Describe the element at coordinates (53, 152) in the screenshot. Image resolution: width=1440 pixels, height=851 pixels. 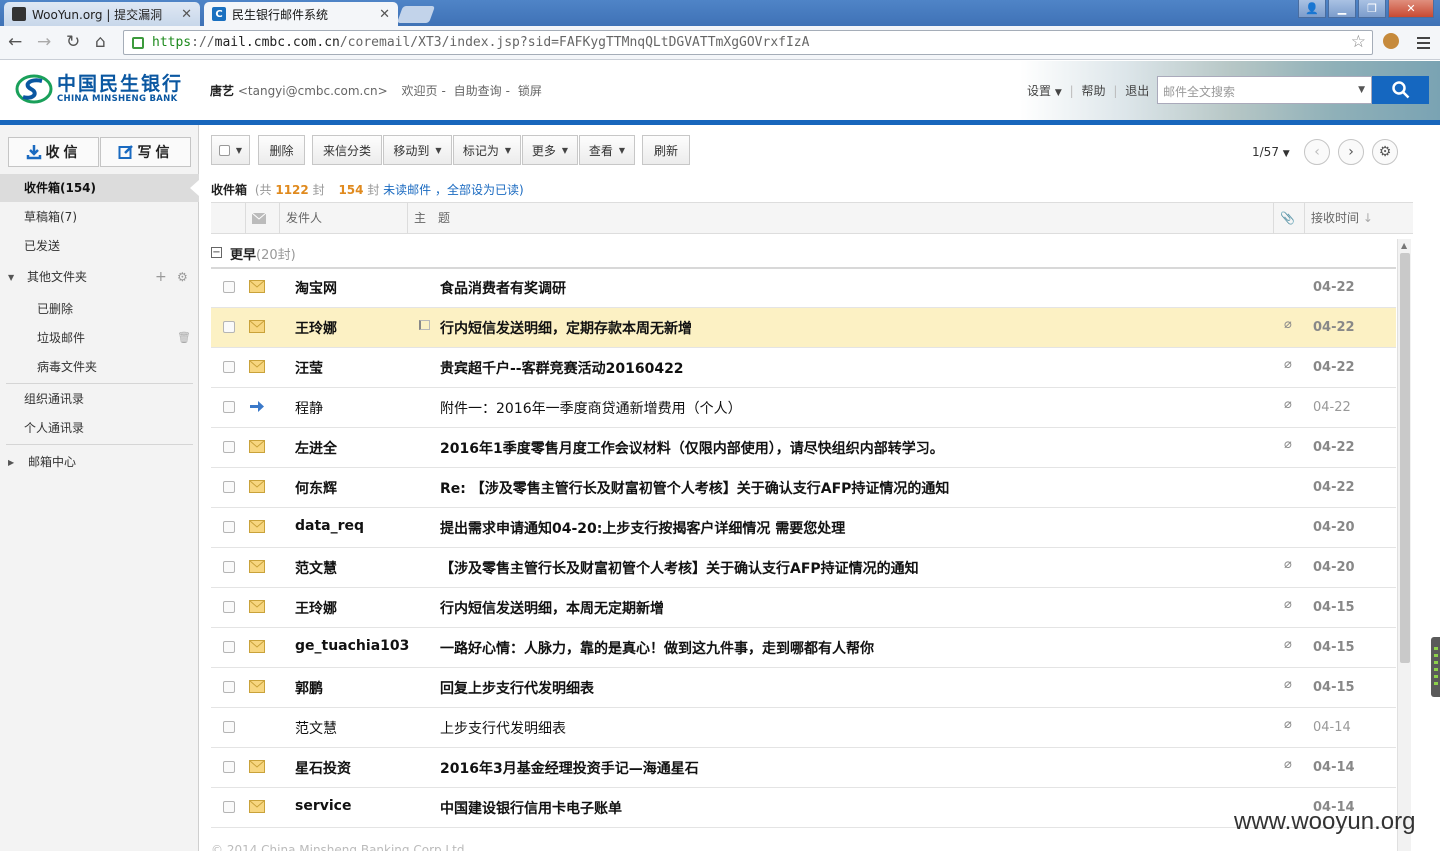
I see `receive-mail-button: 收信` at that location.